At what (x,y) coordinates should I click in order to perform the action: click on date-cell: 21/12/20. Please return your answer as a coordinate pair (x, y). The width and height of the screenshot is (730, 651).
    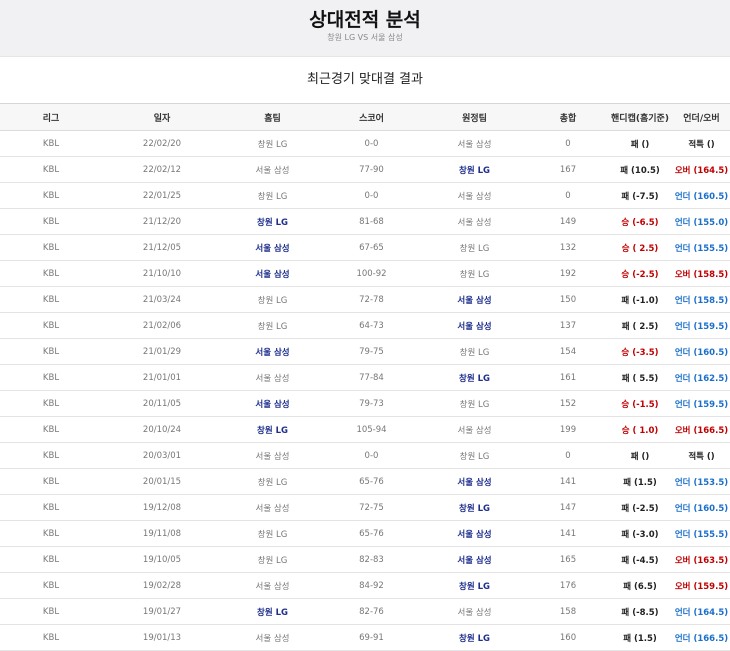
    Looking at the image, I should click on (162, 221).